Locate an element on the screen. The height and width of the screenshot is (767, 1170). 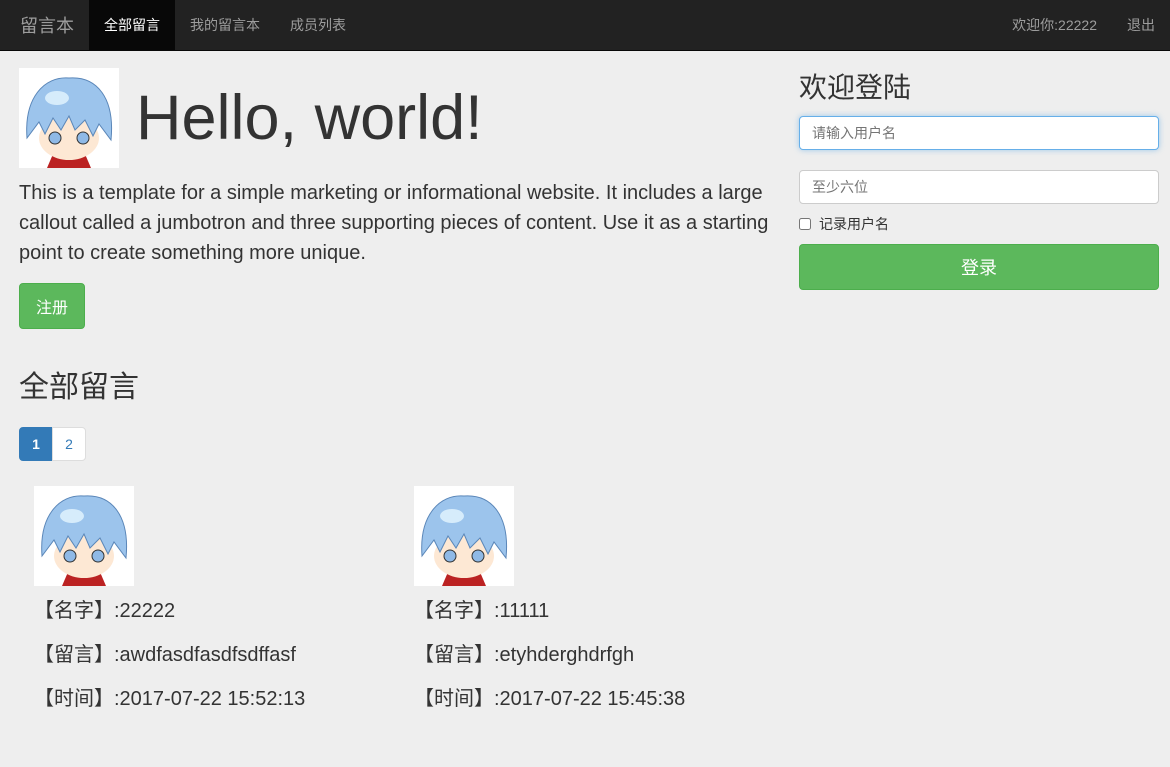
remember-checkbox-label: 记录用户名 is located at coordinates (979, 224).